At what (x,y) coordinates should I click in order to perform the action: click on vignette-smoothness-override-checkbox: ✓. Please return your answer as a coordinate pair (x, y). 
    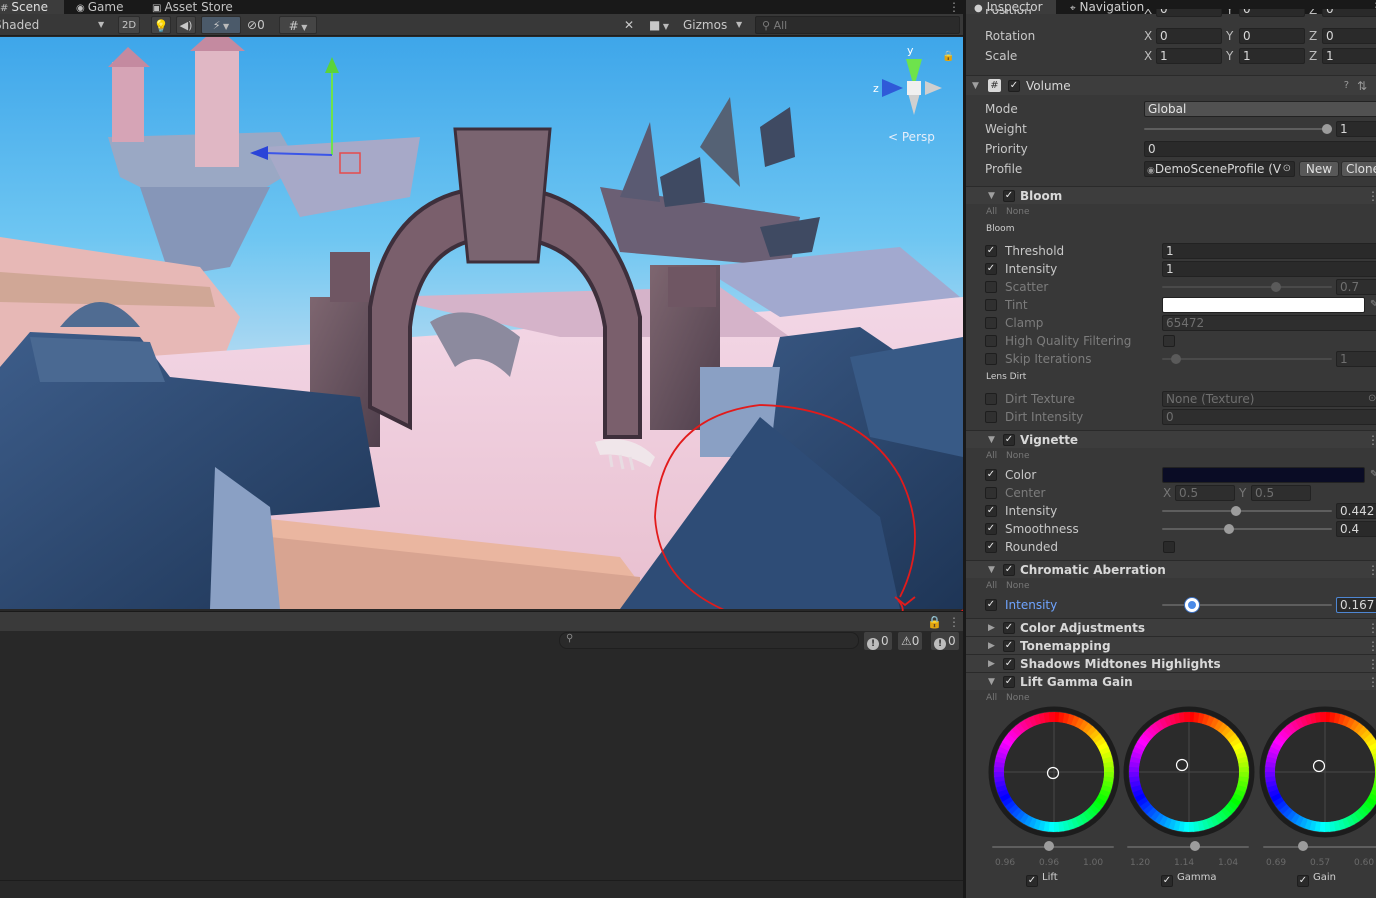
    Looking at the image, I should click on (991, 529).